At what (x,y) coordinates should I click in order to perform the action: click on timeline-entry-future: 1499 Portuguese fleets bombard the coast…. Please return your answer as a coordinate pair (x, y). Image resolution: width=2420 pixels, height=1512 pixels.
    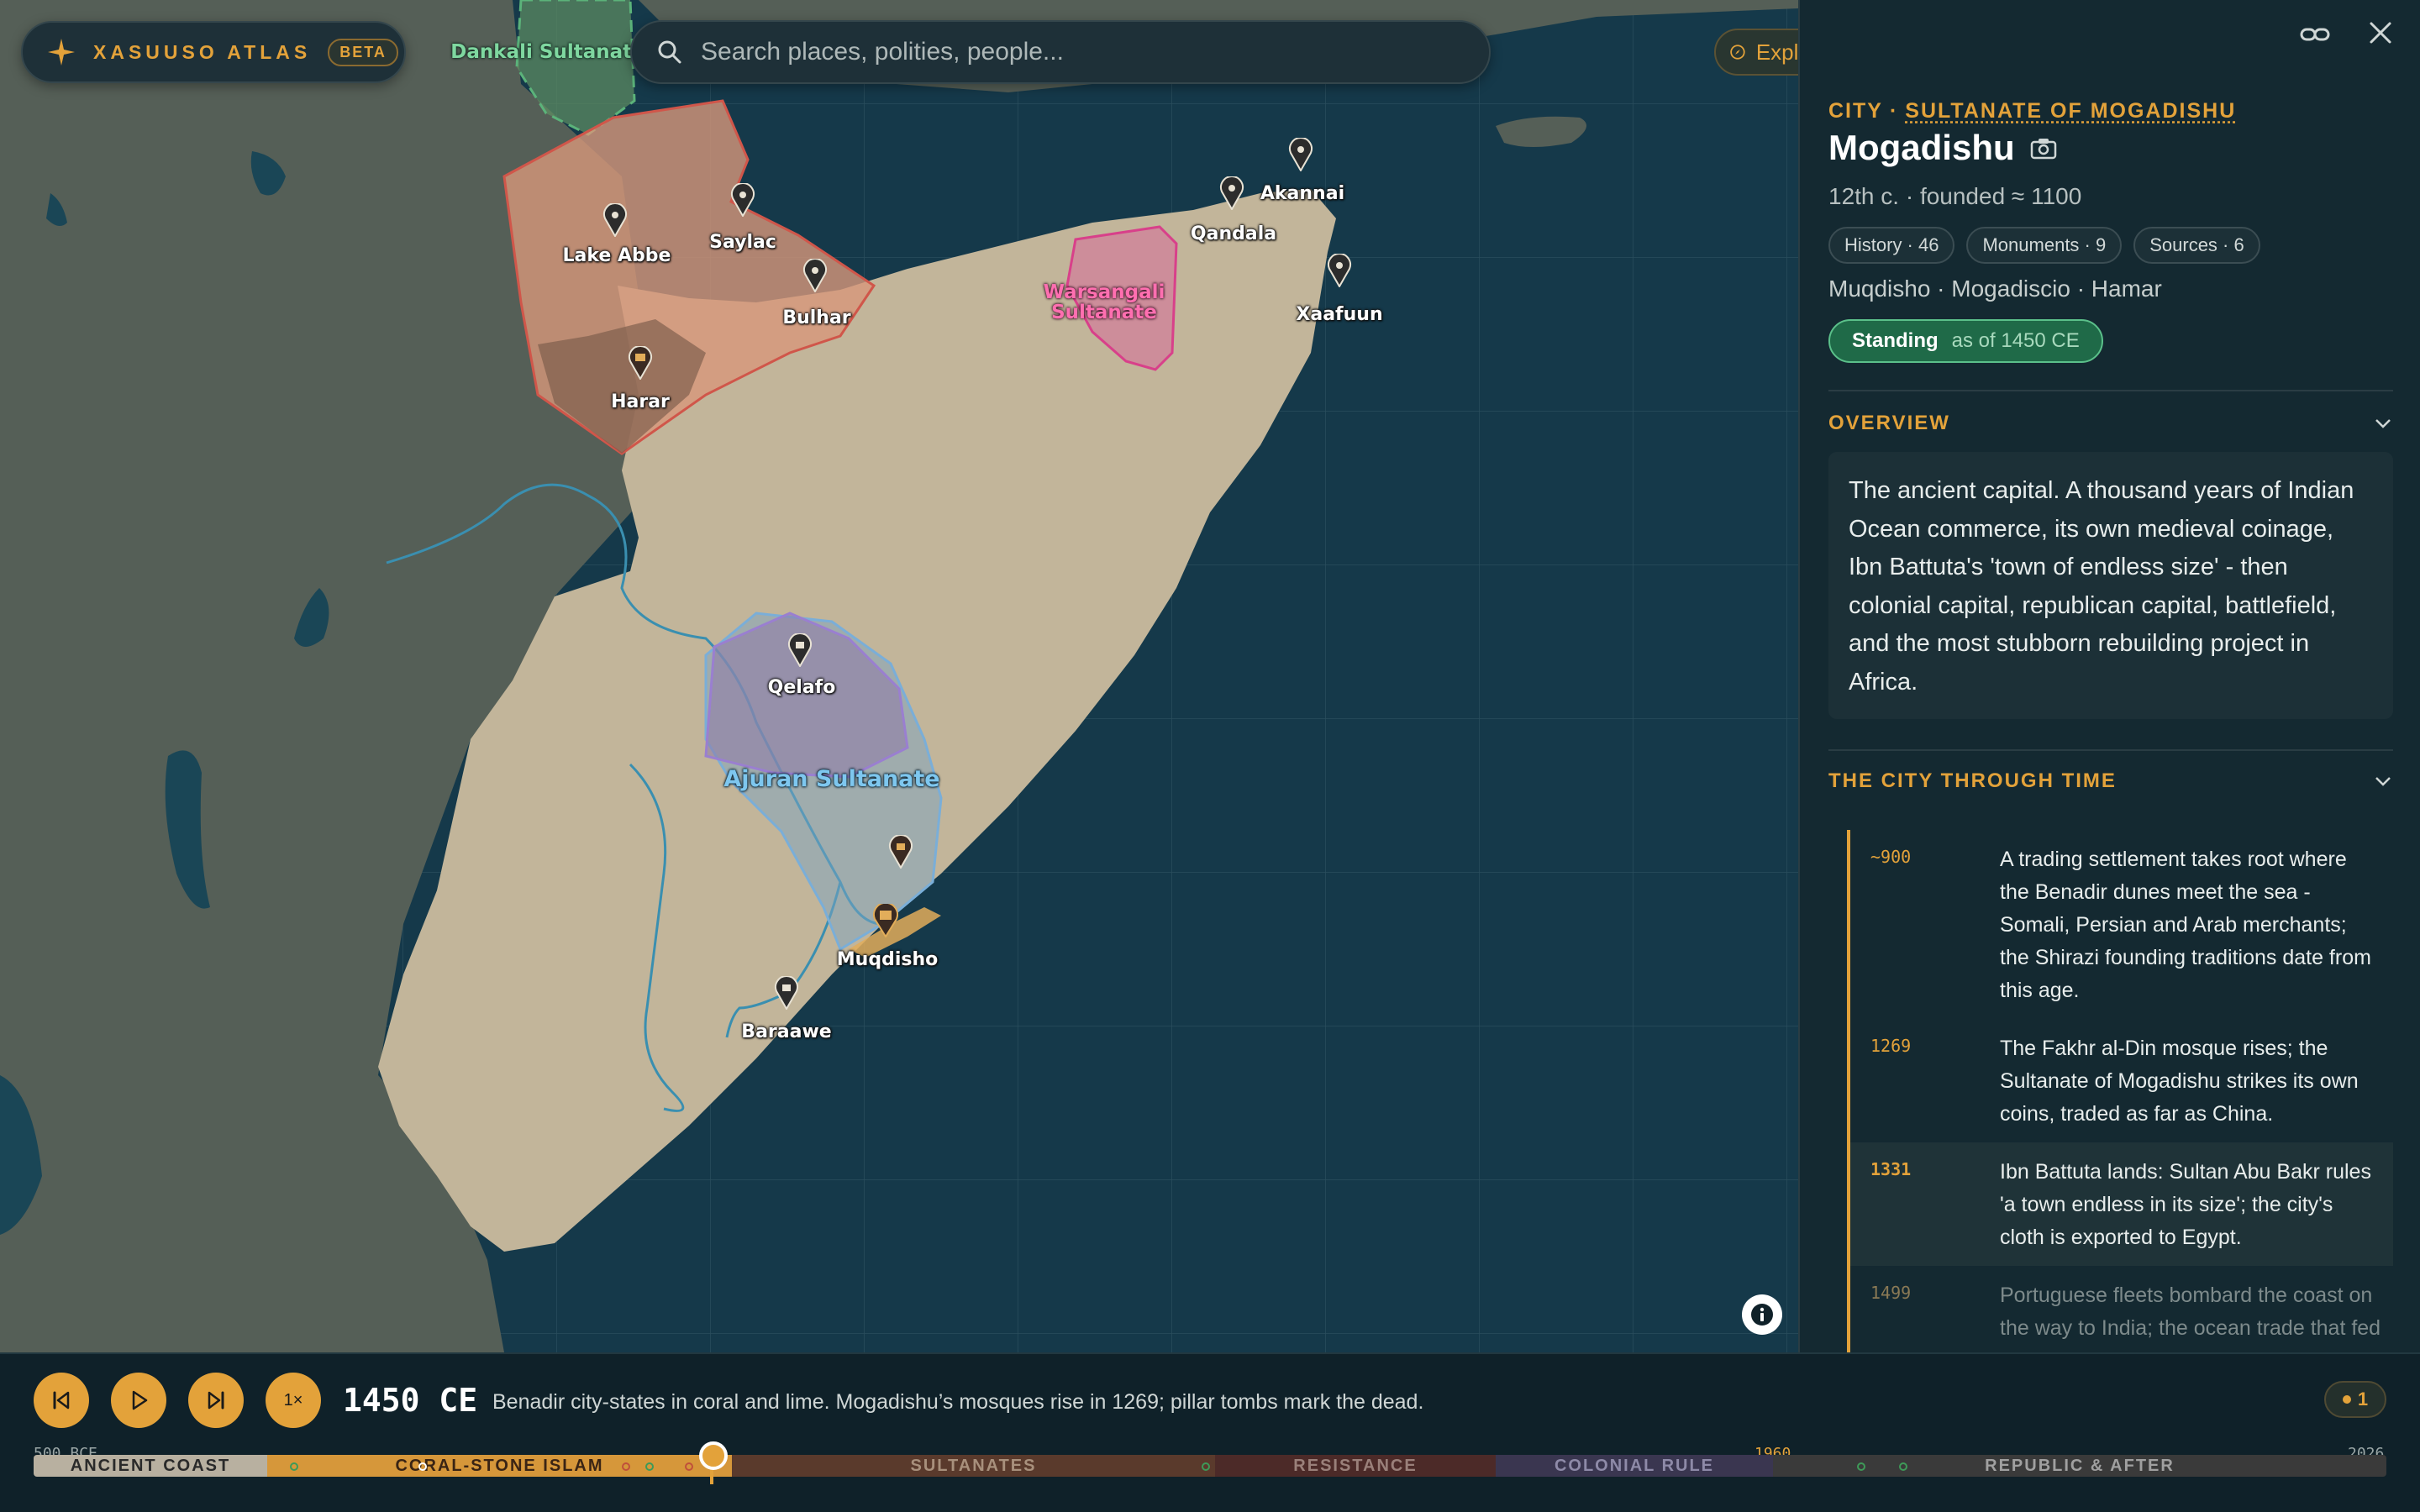
    Looking at the image, I should click on (2121, 1309).